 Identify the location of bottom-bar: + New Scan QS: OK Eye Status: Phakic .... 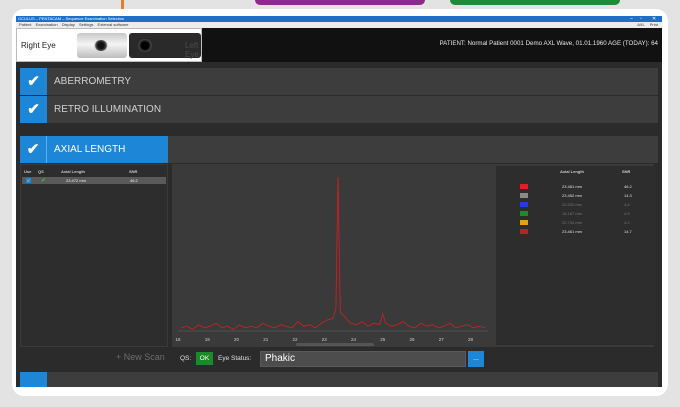
(339, 359).